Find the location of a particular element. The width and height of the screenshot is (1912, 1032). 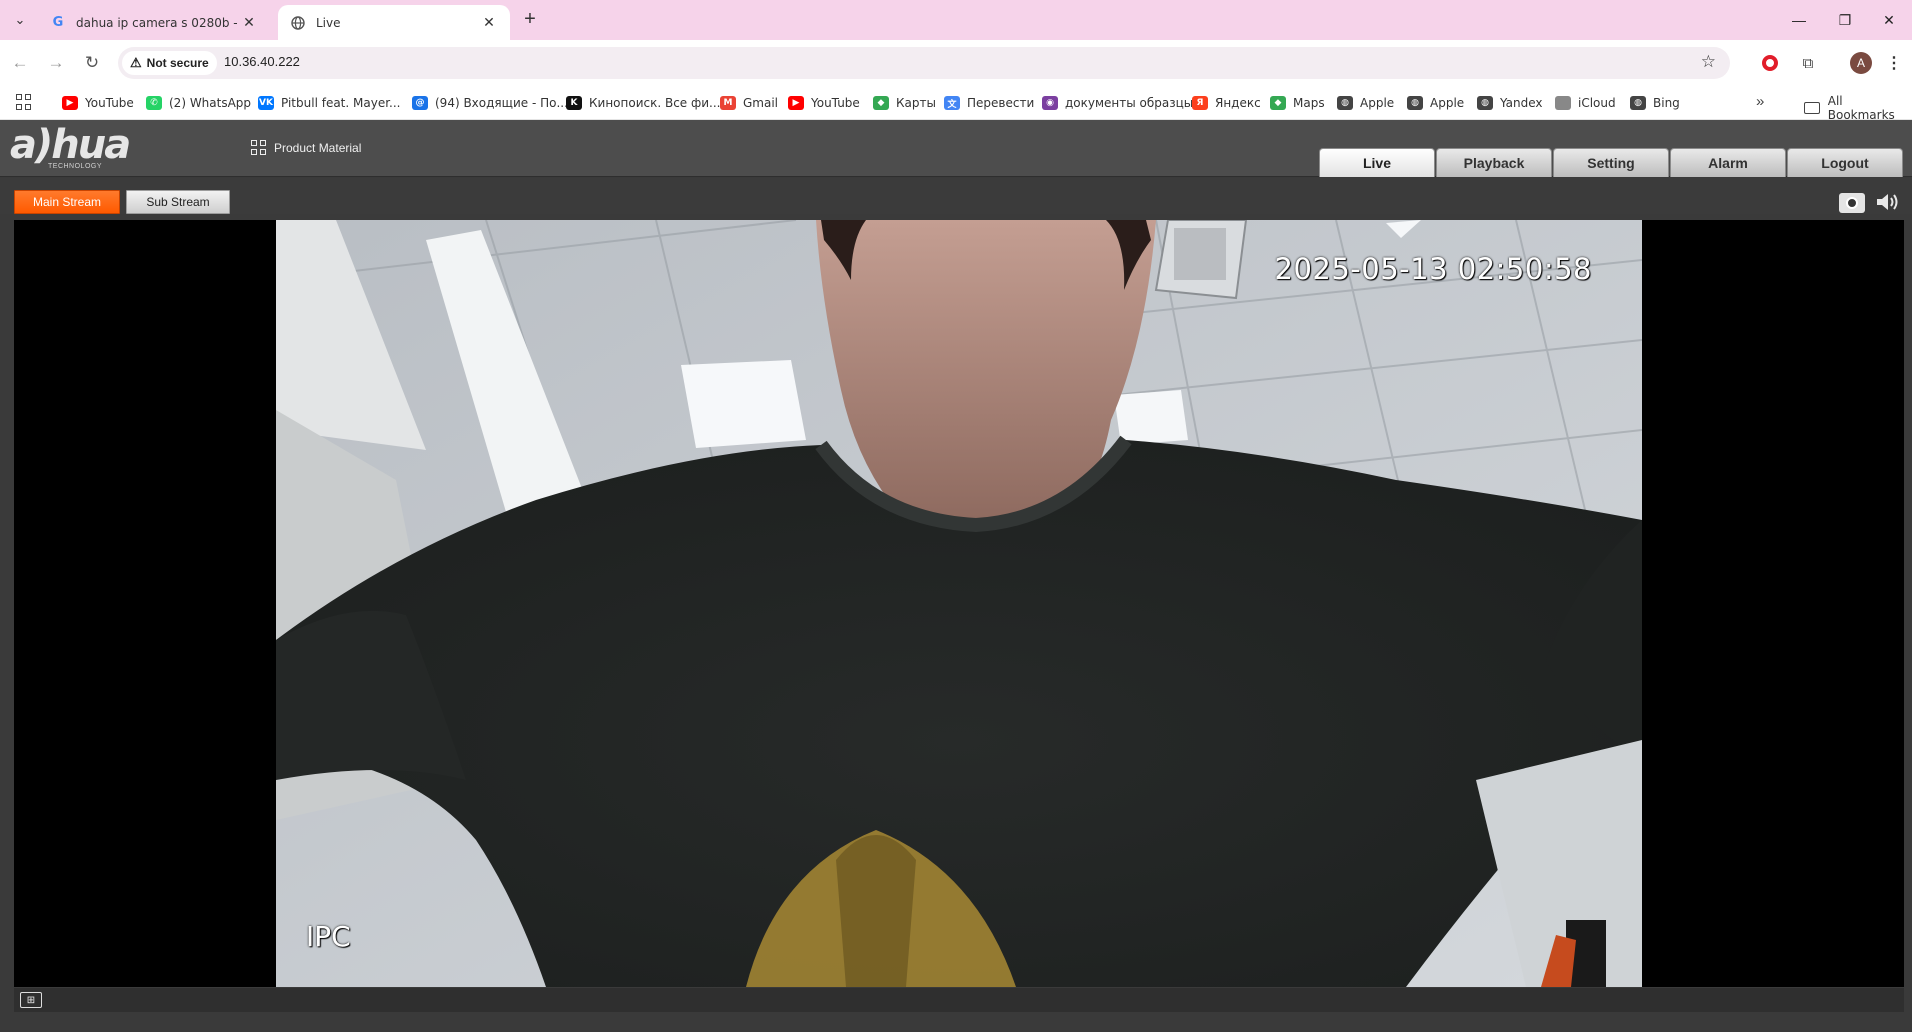

tab-live: Live is located at coordinates (1377, 162).